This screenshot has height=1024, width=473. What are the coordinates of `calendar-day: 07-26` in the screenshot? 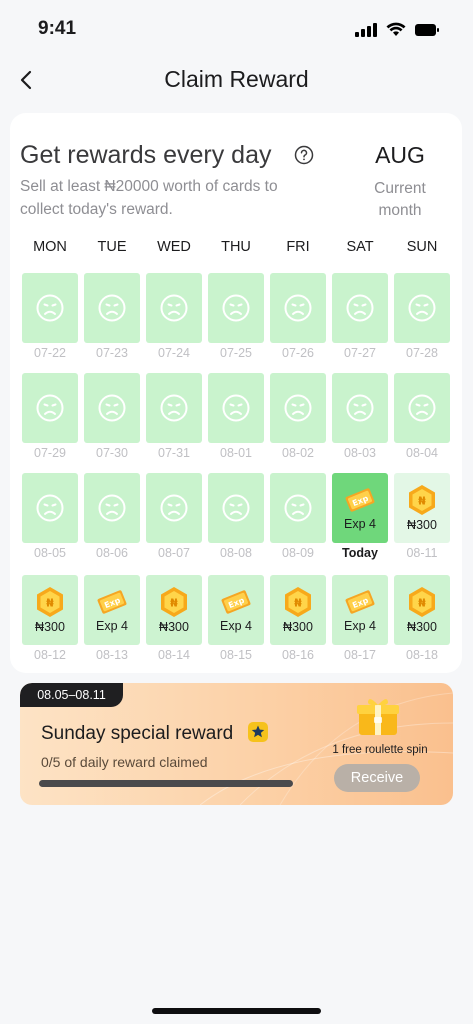 It's located at (298, 318).